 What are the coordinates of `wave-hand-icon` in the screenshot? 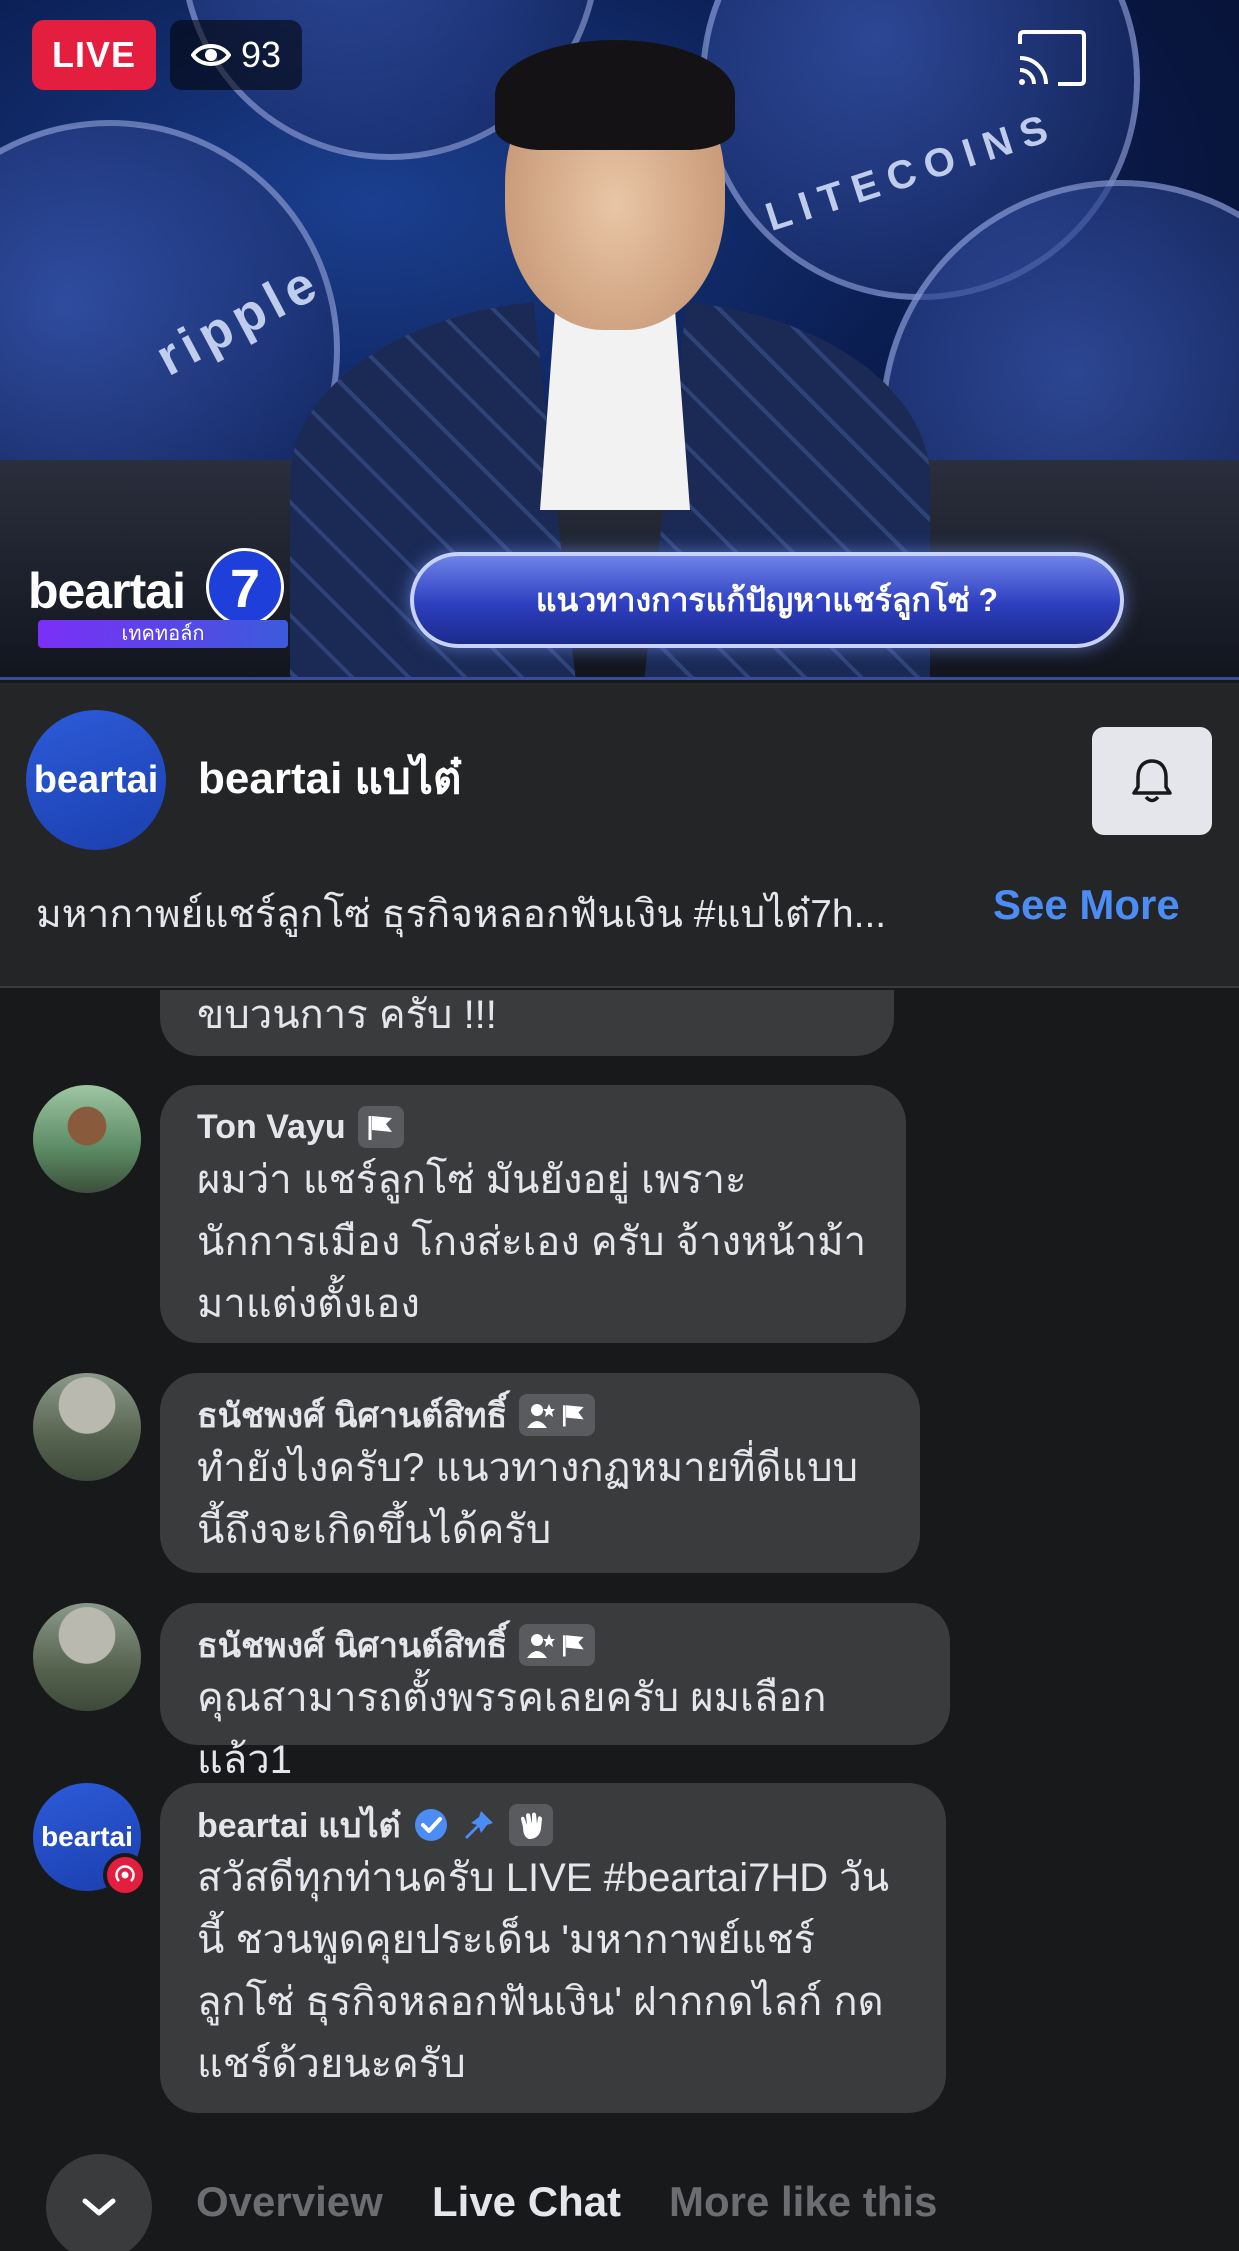 It's located at (531, 1825).